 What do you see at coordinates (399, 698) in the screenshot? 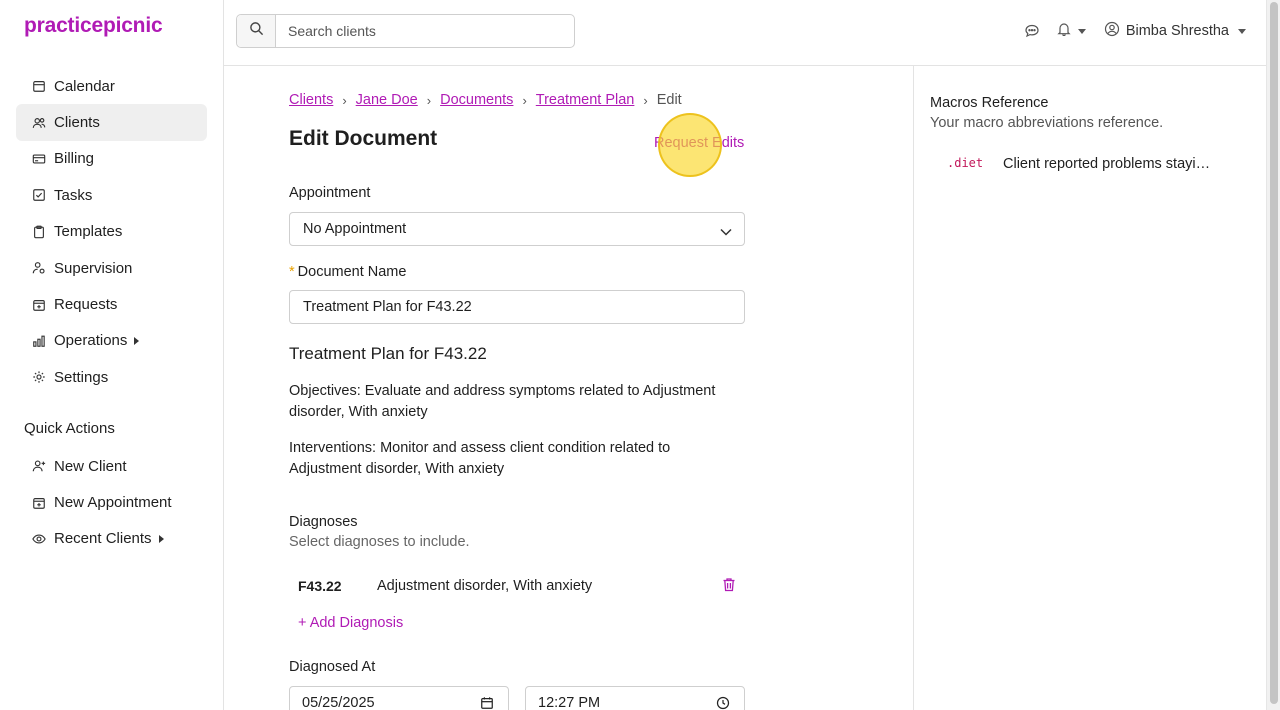
I see `diagnosed-date-input: 05/25/2025` at bounding box center [399, 698].